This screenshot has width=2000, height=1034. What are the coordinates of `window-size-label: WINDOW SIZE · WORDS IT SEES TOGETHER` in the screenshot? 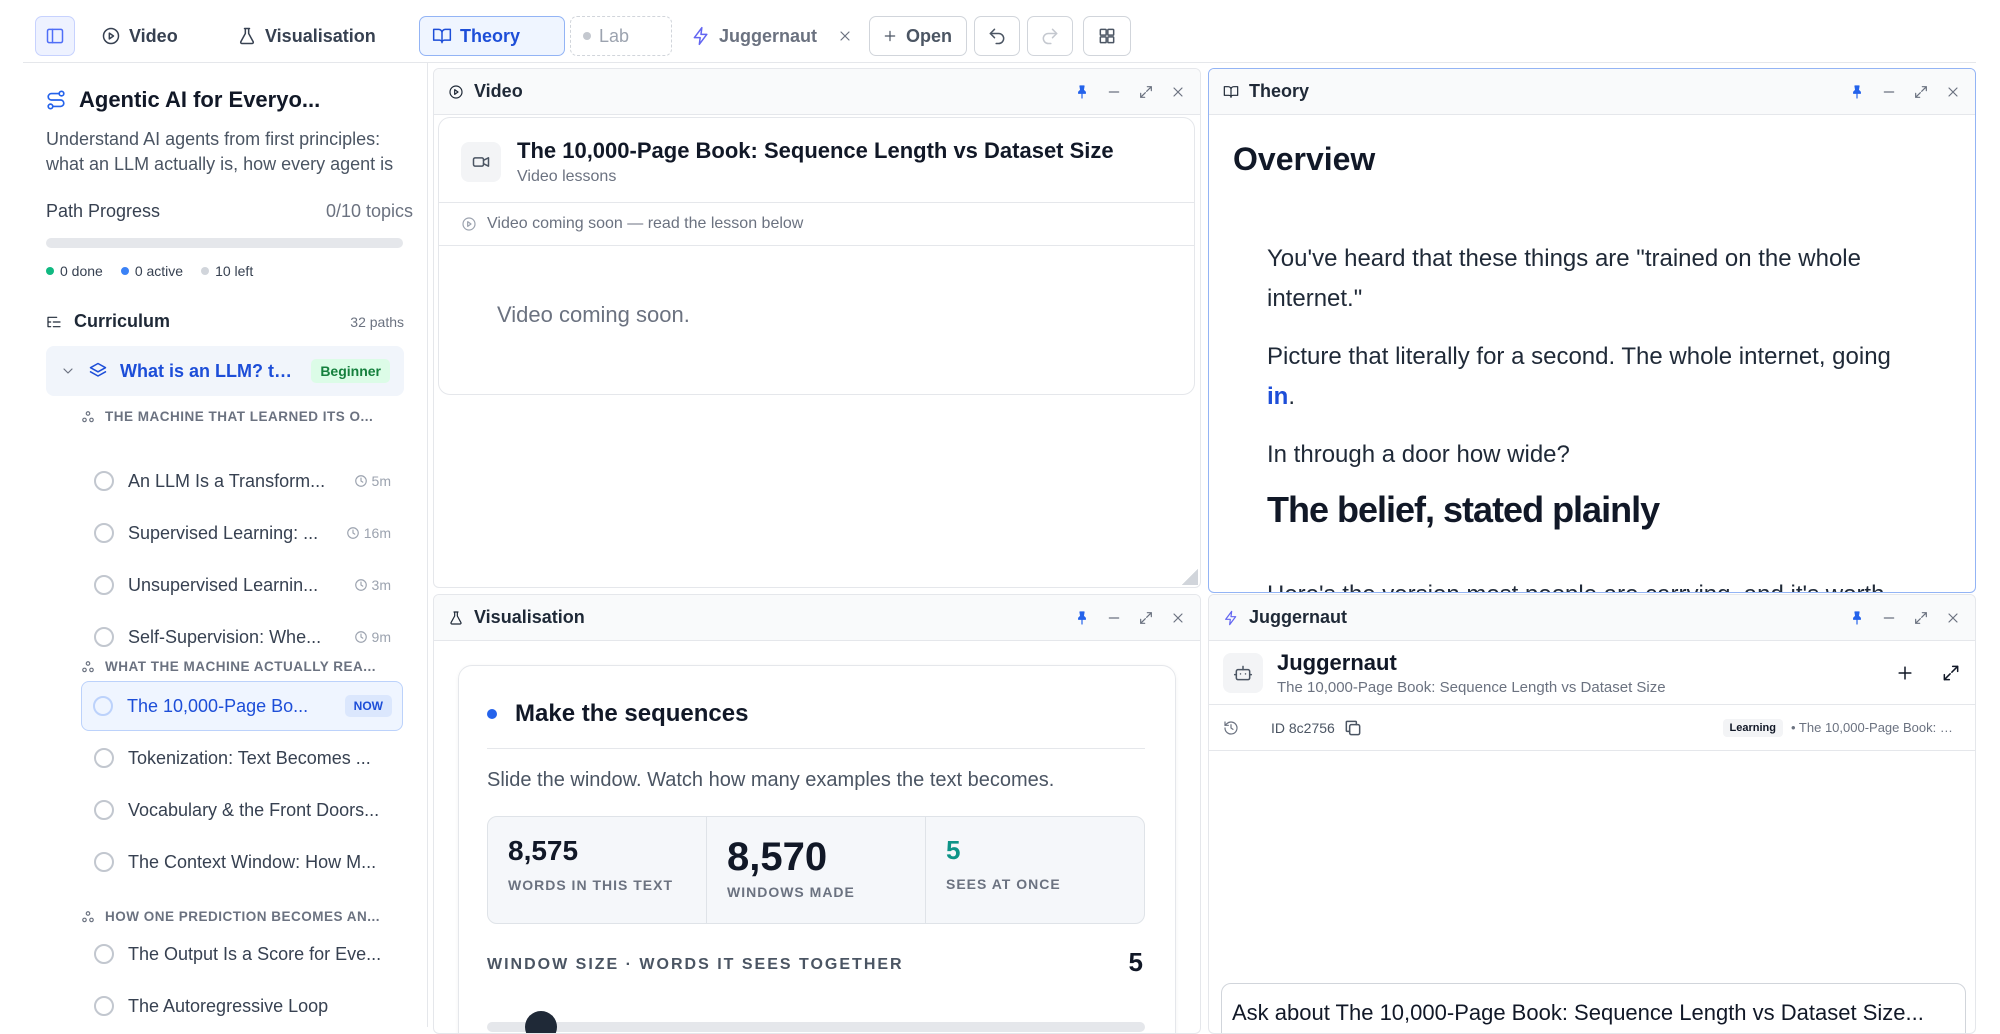 It's located at (695, 964).